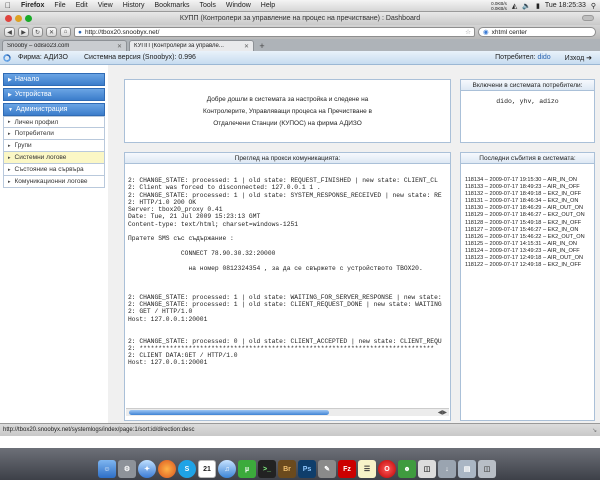 The image size is (600, 480). Describe the element at coordinates (467, 469) in the screenshot. I see `documents-stack-icon: ▤` at that location.